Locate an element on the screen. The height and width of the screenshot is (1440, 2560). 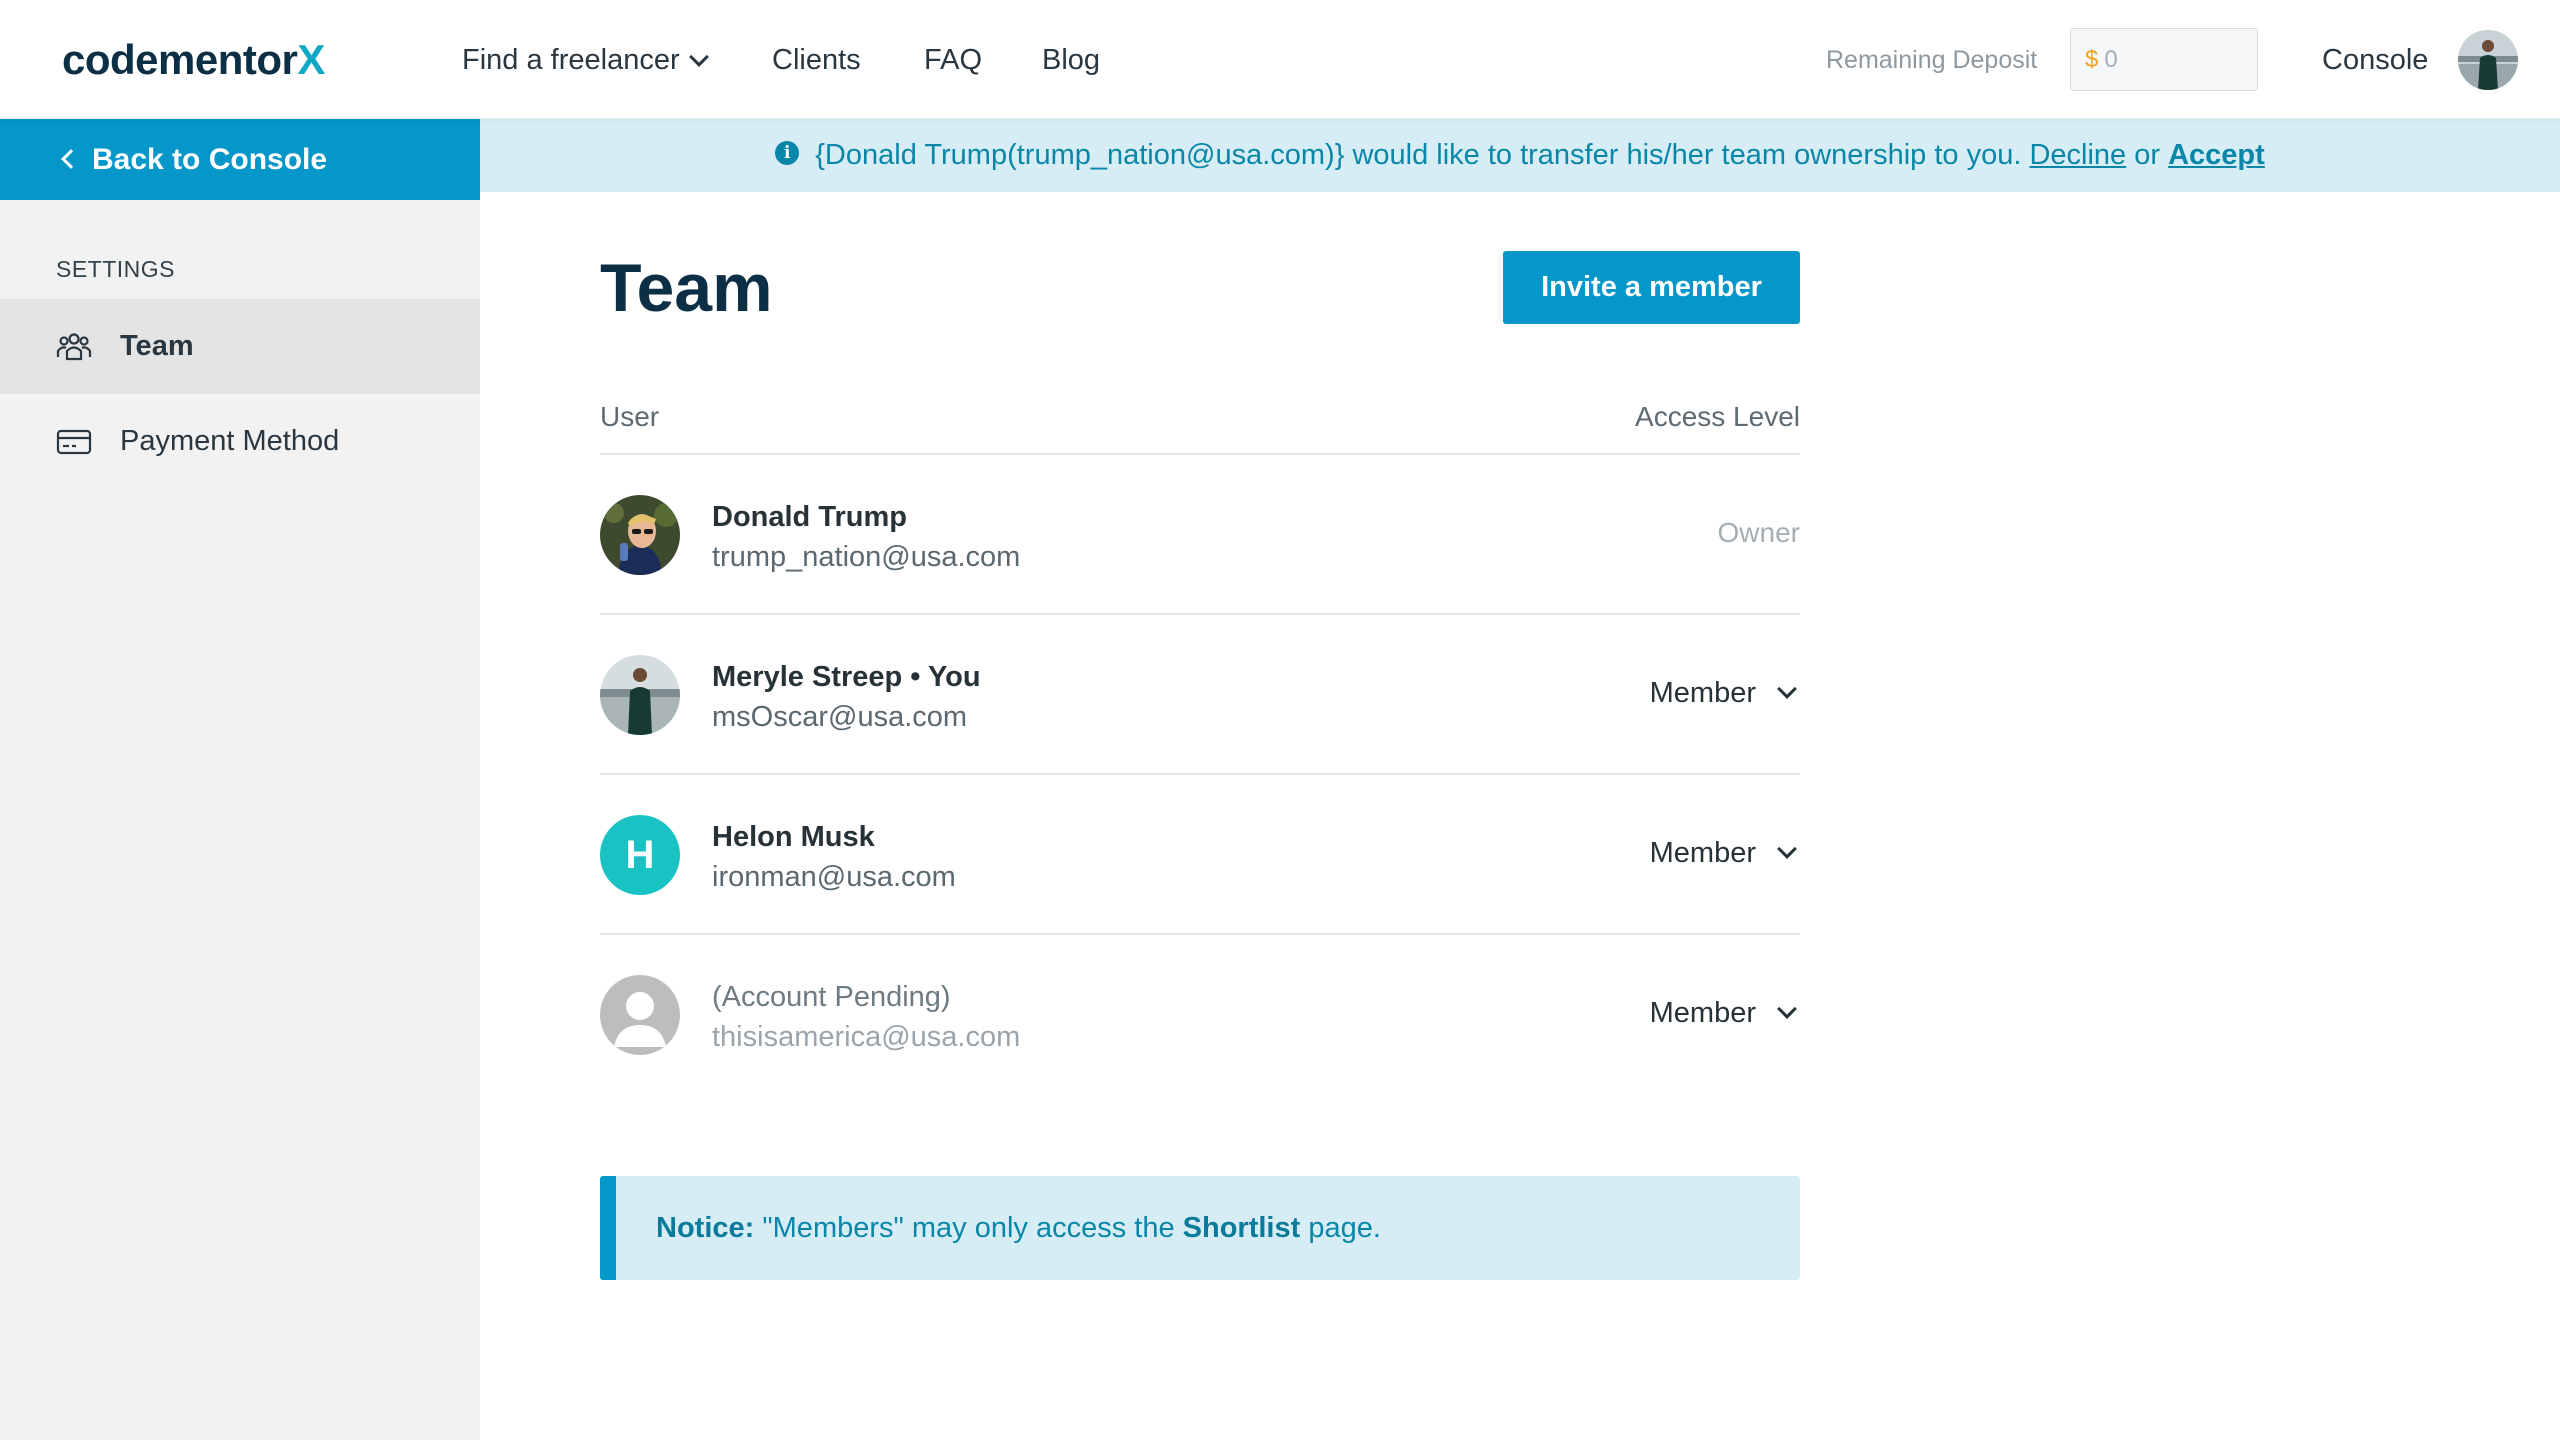
sidebar-item-team: Team is located at coordinates (240, 346).